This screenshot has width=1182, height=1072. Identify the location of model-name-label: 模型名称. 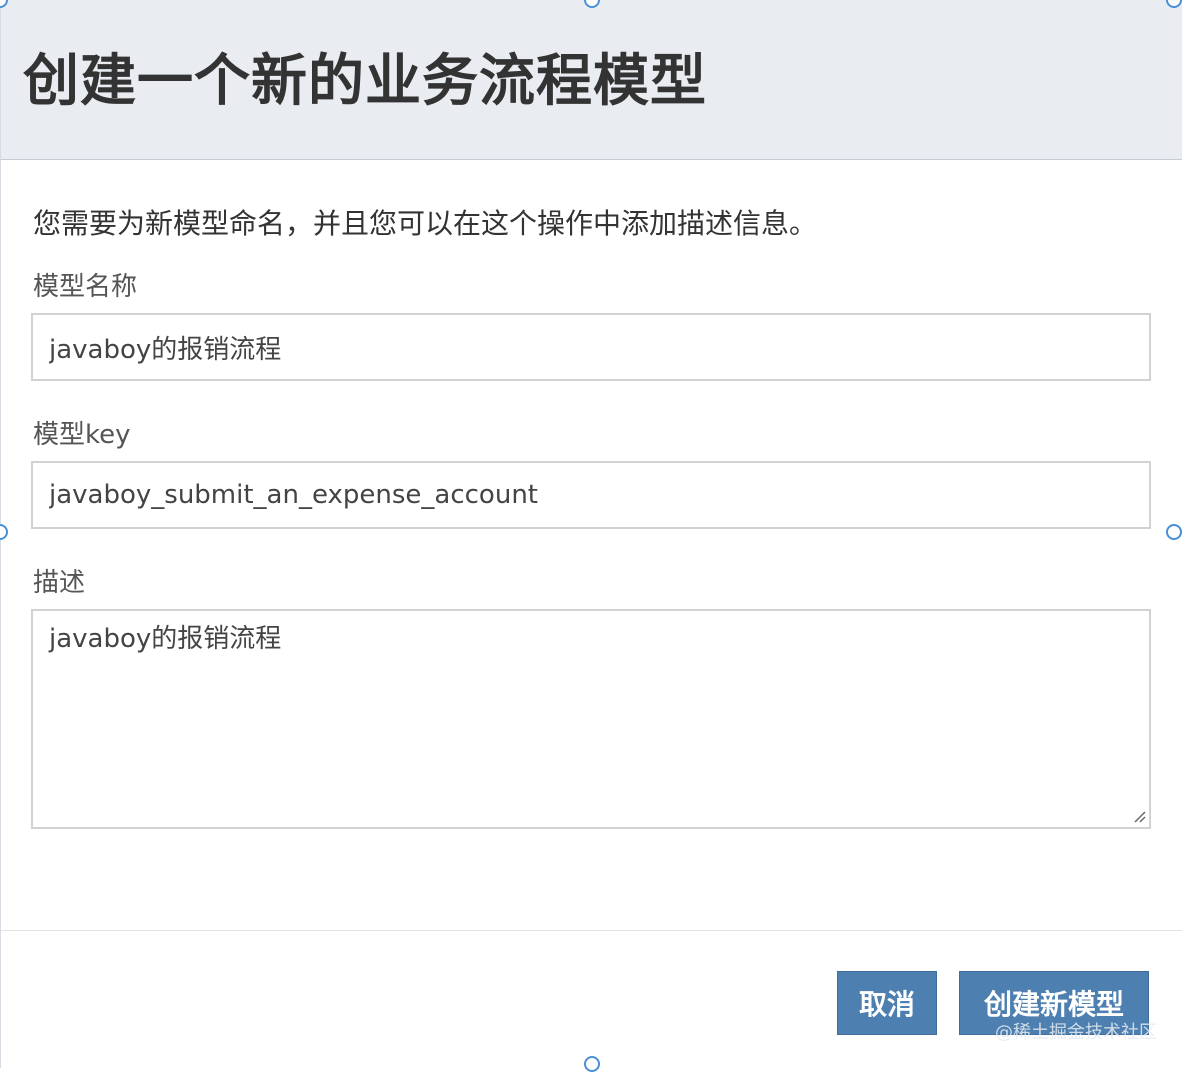
(85, 287).